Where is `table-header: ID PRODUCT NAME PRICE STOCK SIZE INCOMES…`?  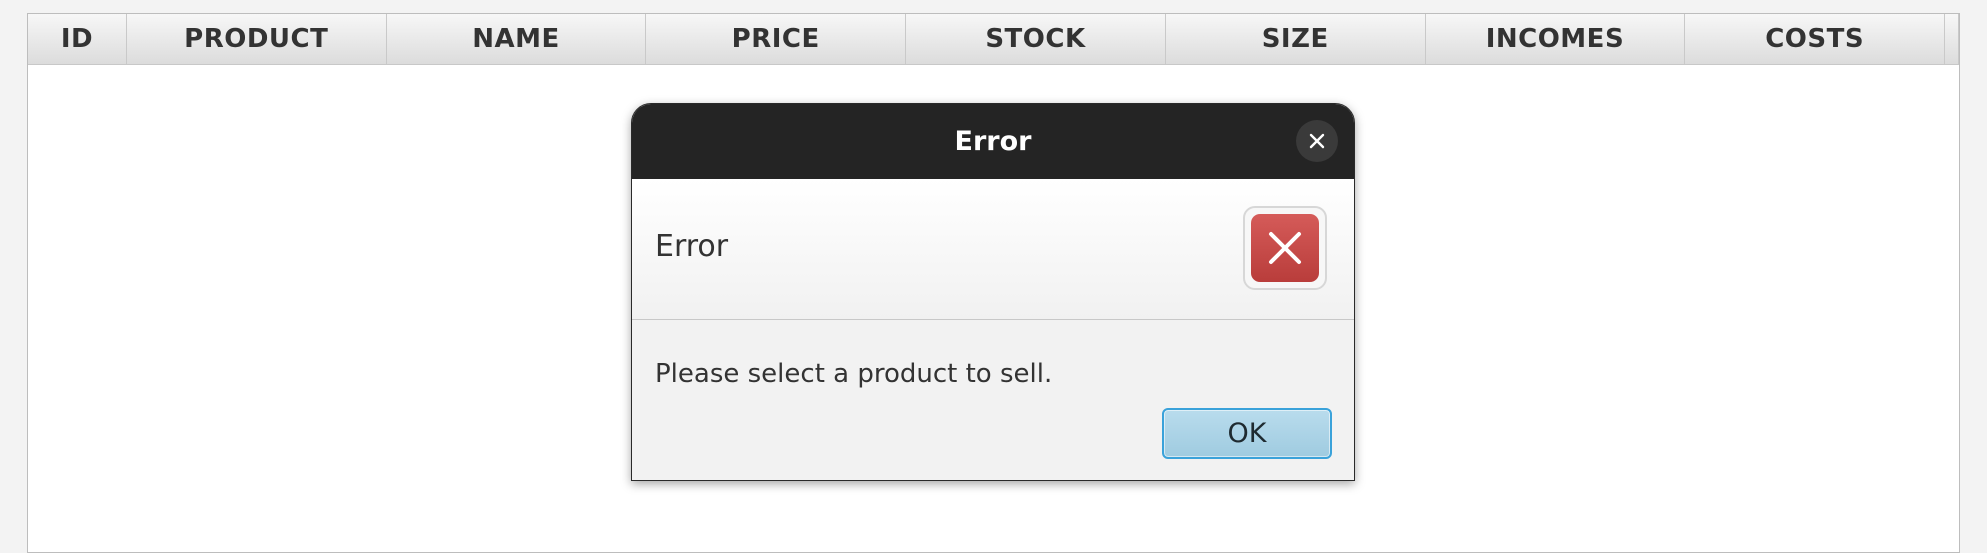 table-header: ID PRODUCT NAME PRICE STOCK SIZE INCOMES… is located at coordinates (994, 39).